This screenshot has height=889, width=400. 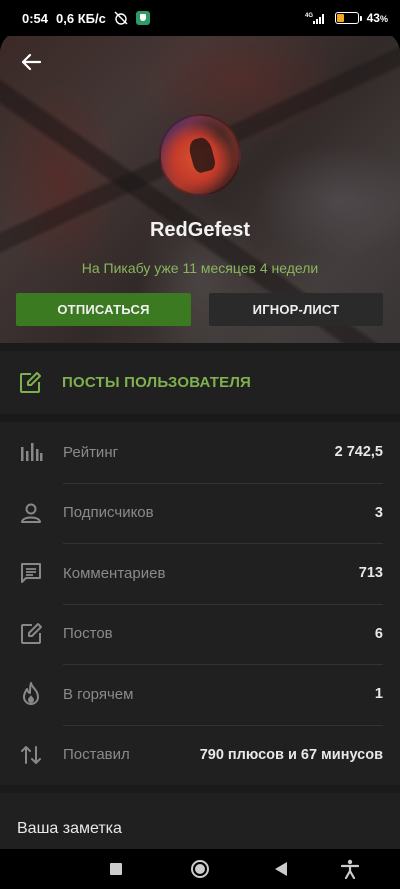 I want to click on home-button, so click(x=200, y=869).